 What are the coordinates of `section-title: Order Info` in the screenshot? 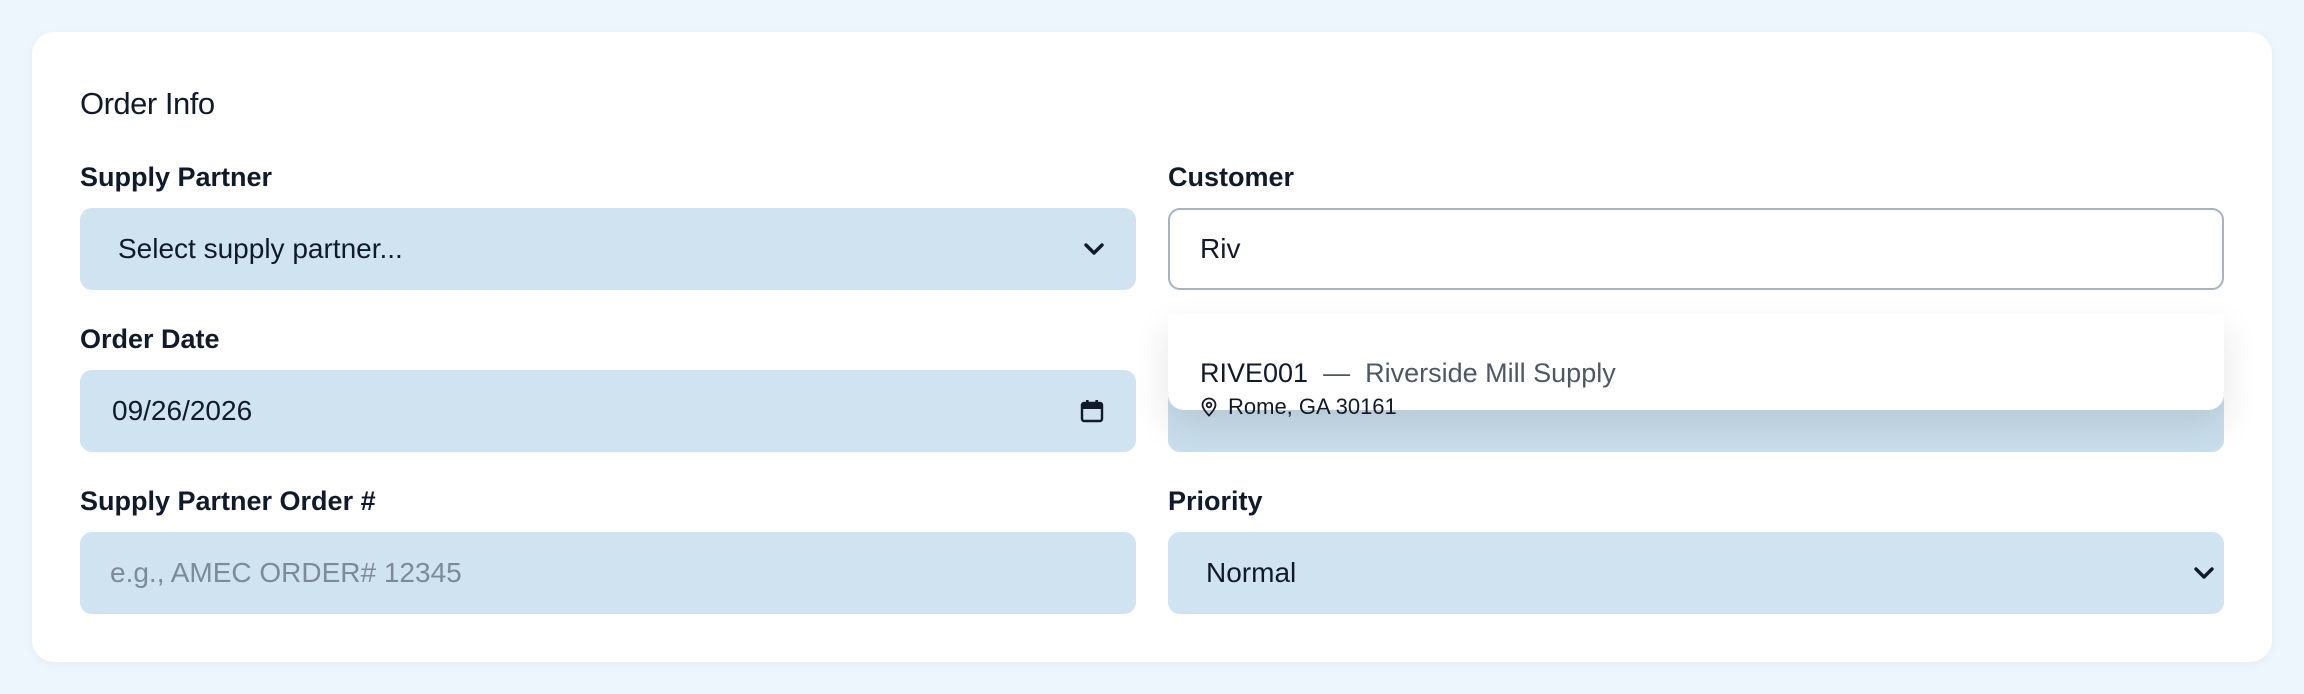 It's located at (147, 103).